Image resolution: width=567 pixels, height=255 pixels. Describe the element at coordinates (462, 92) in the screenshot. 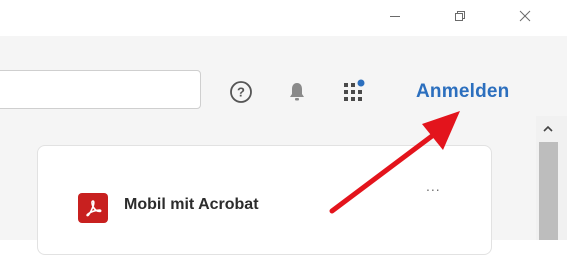

I see `signin-button: Anmelden` at that location.